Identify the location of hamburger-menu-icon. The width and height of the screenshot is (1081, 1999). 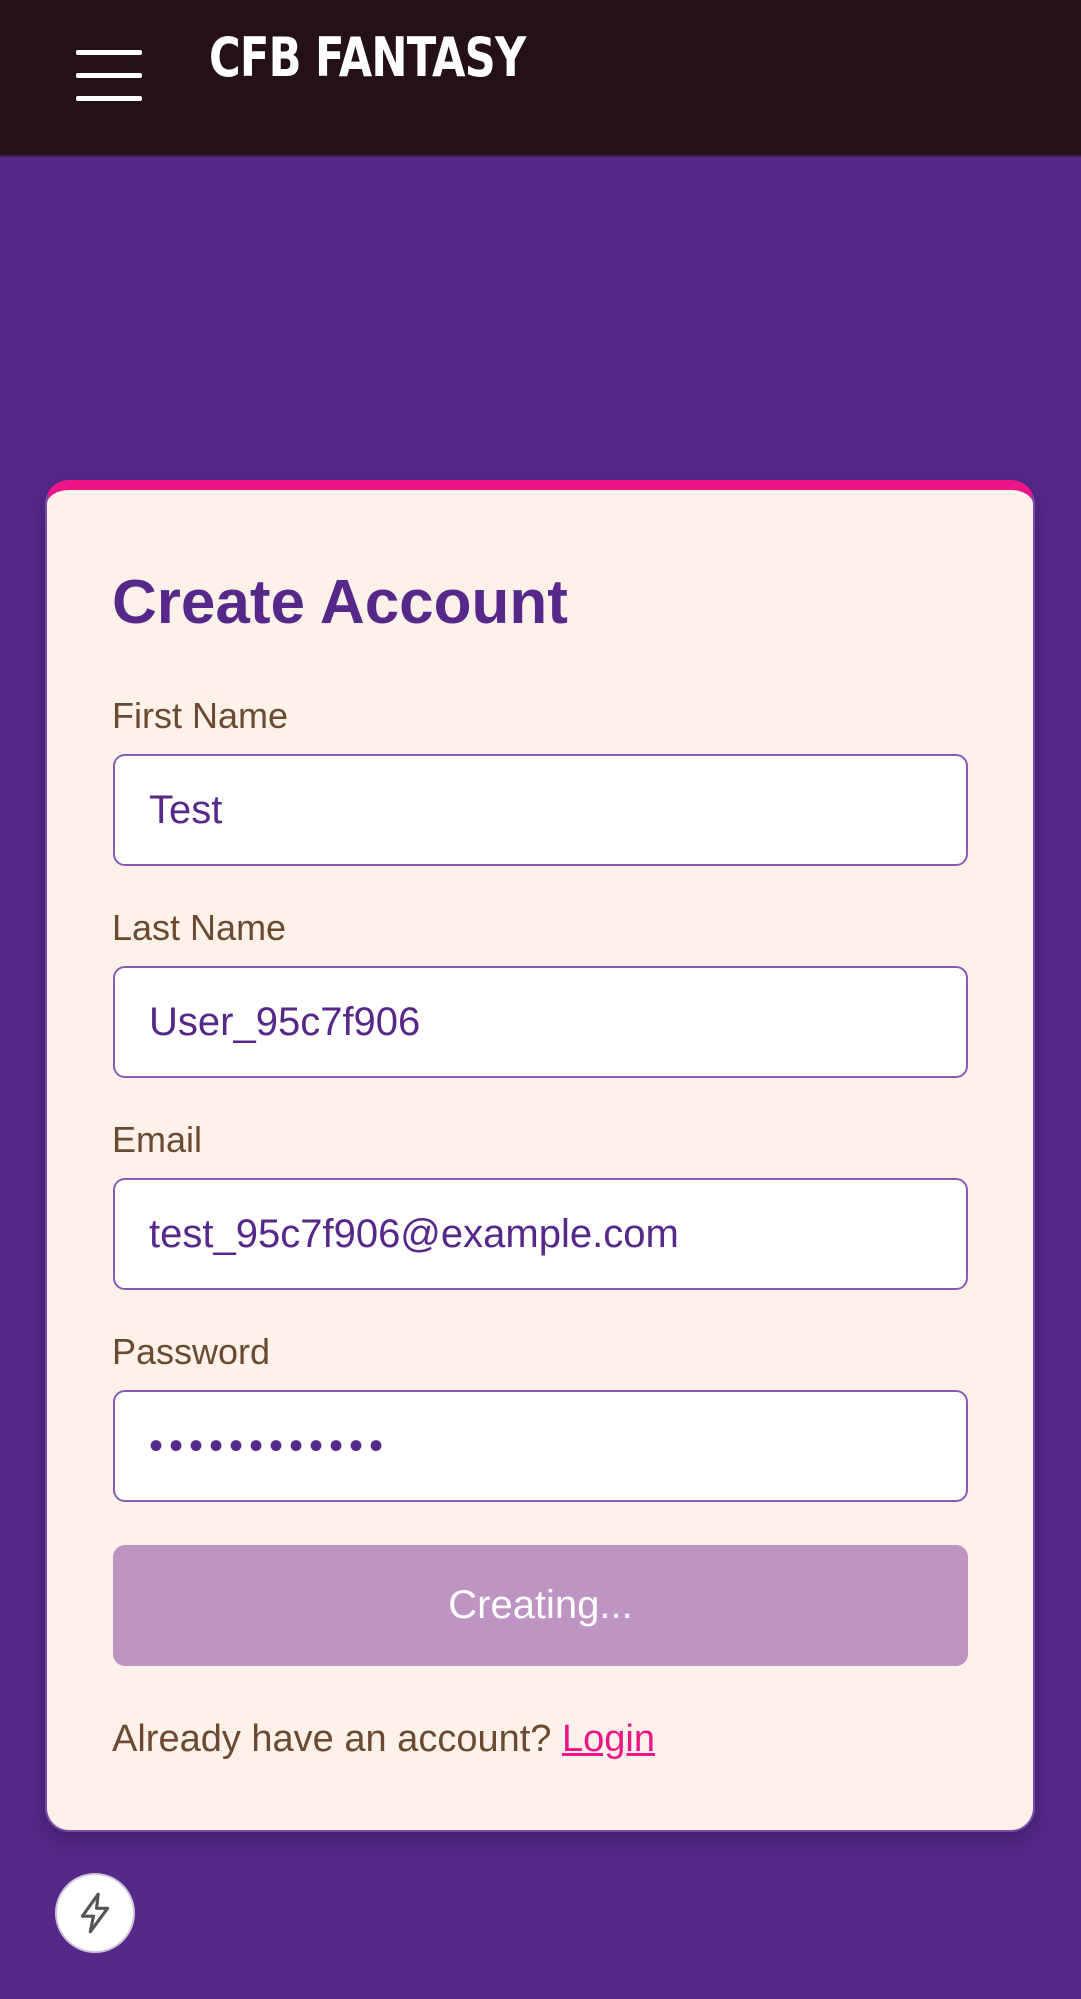
(110, 76).